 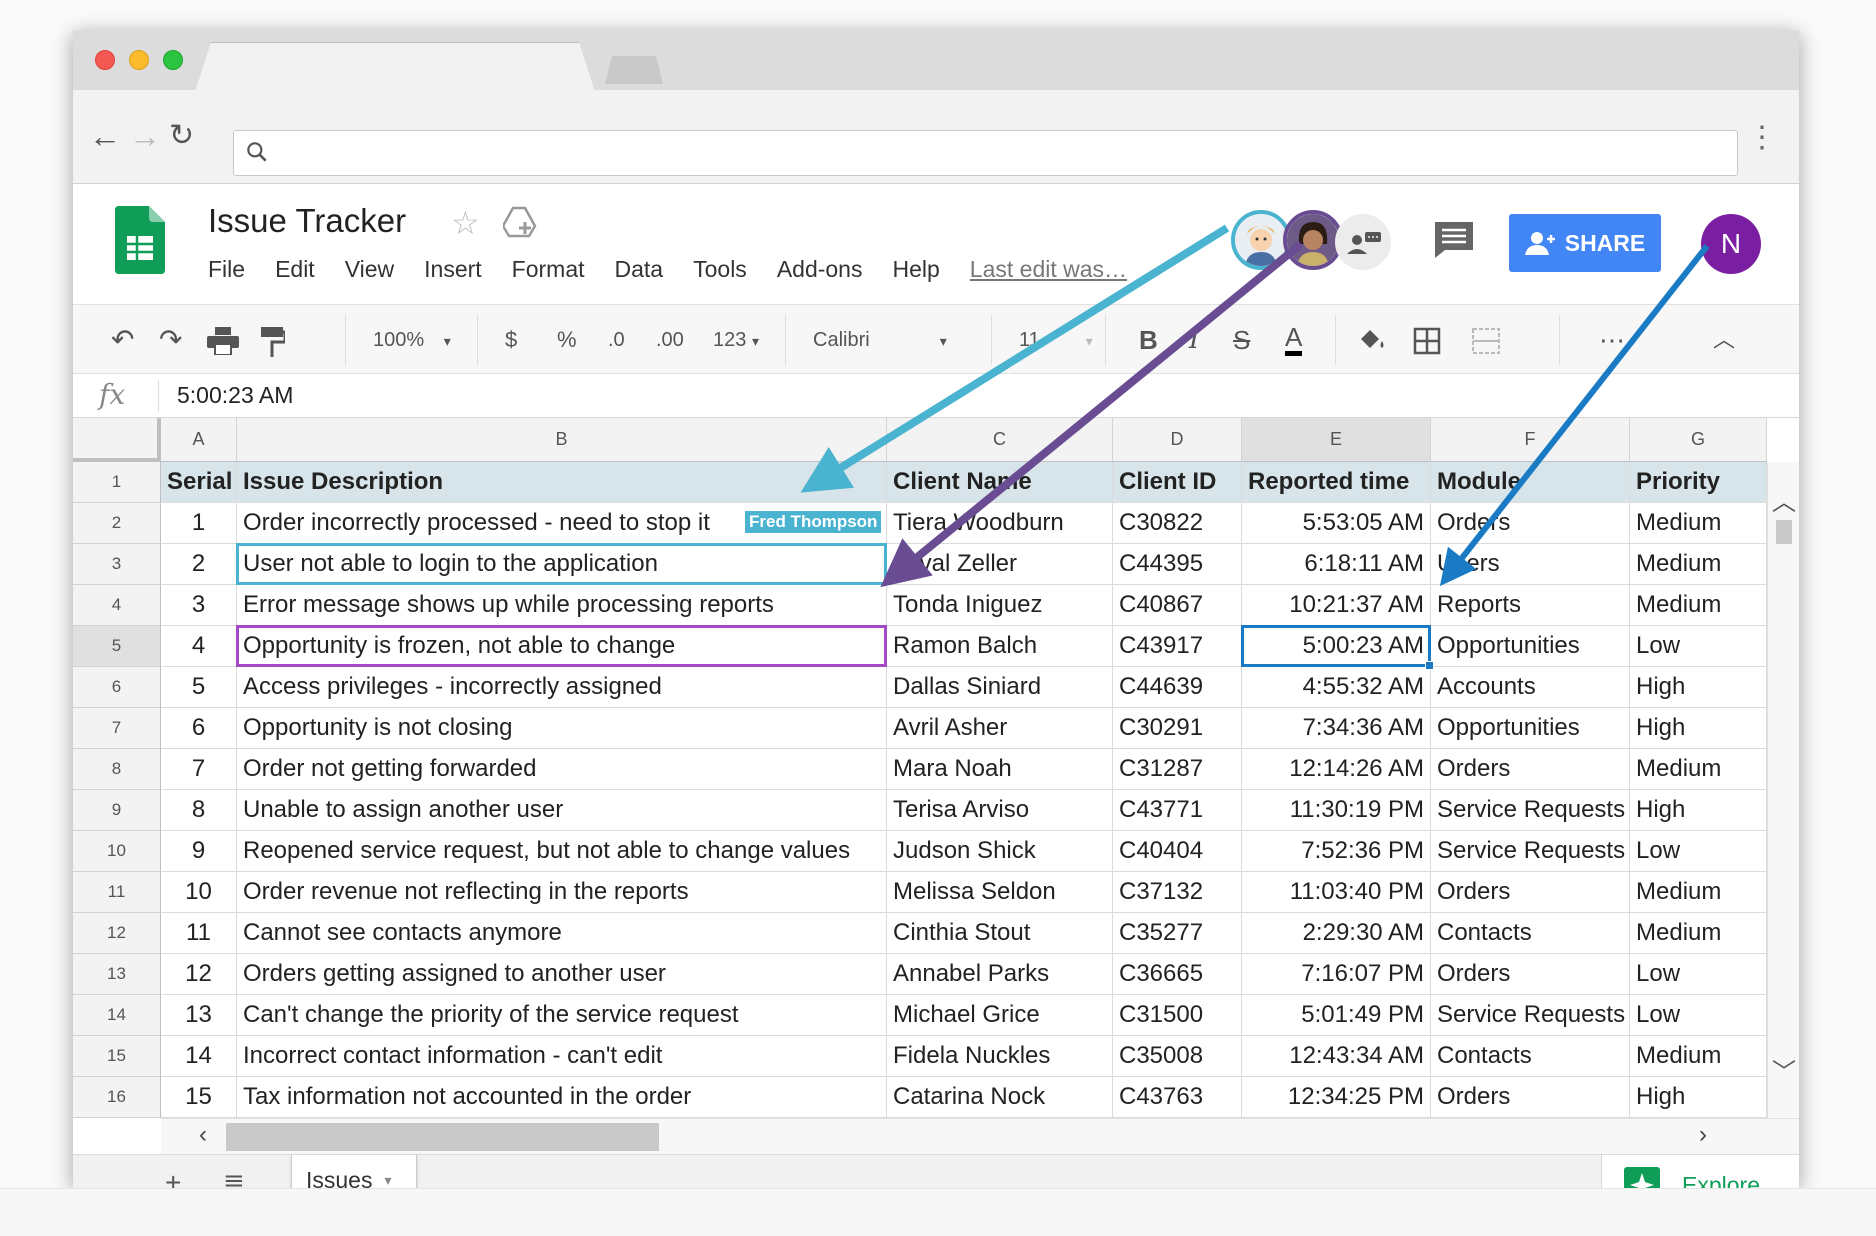 What do you see at coordinates (938, 1212) in the screenshot?
I see `page-bottom-strip` at bounding box center [938, 1212].